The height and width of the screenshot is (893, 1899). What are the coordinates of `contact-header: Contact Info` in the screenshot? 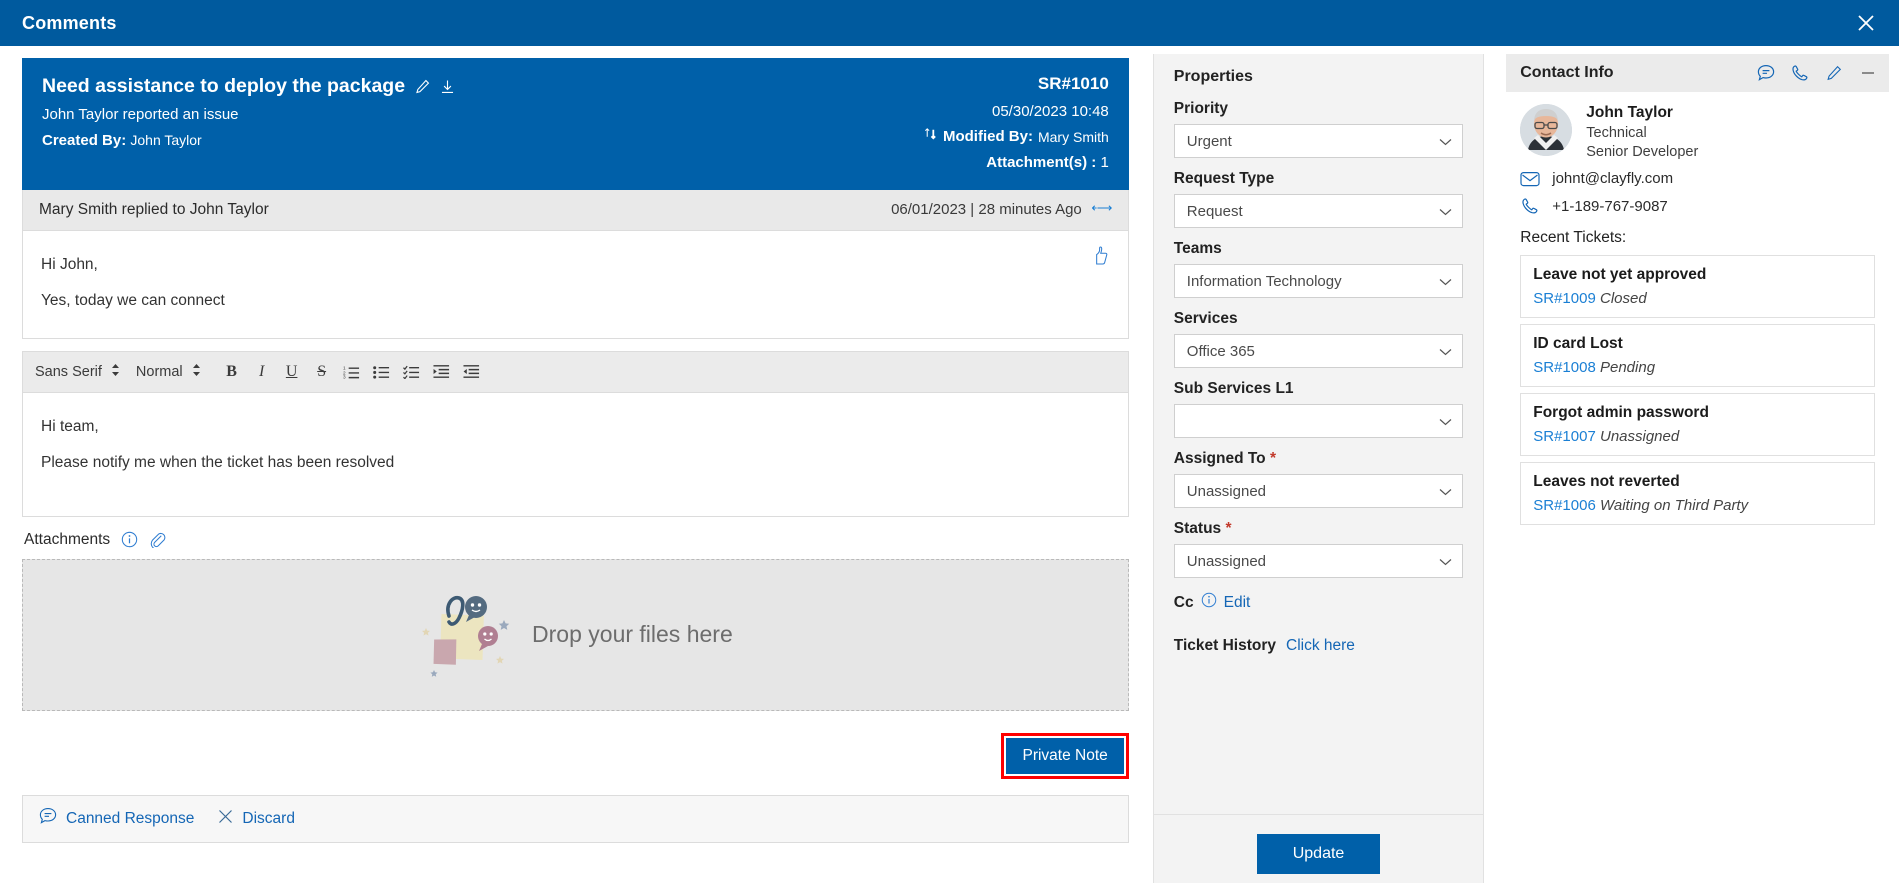 It's located at (1697, 73).